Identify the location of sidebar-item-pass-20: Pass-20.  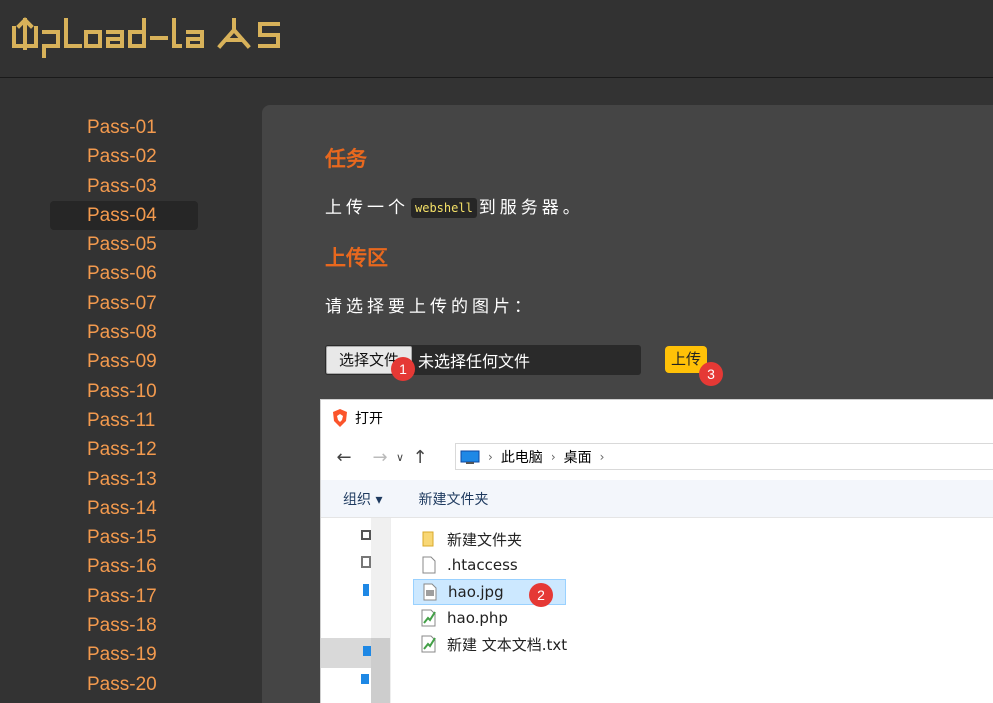
(124, 684).